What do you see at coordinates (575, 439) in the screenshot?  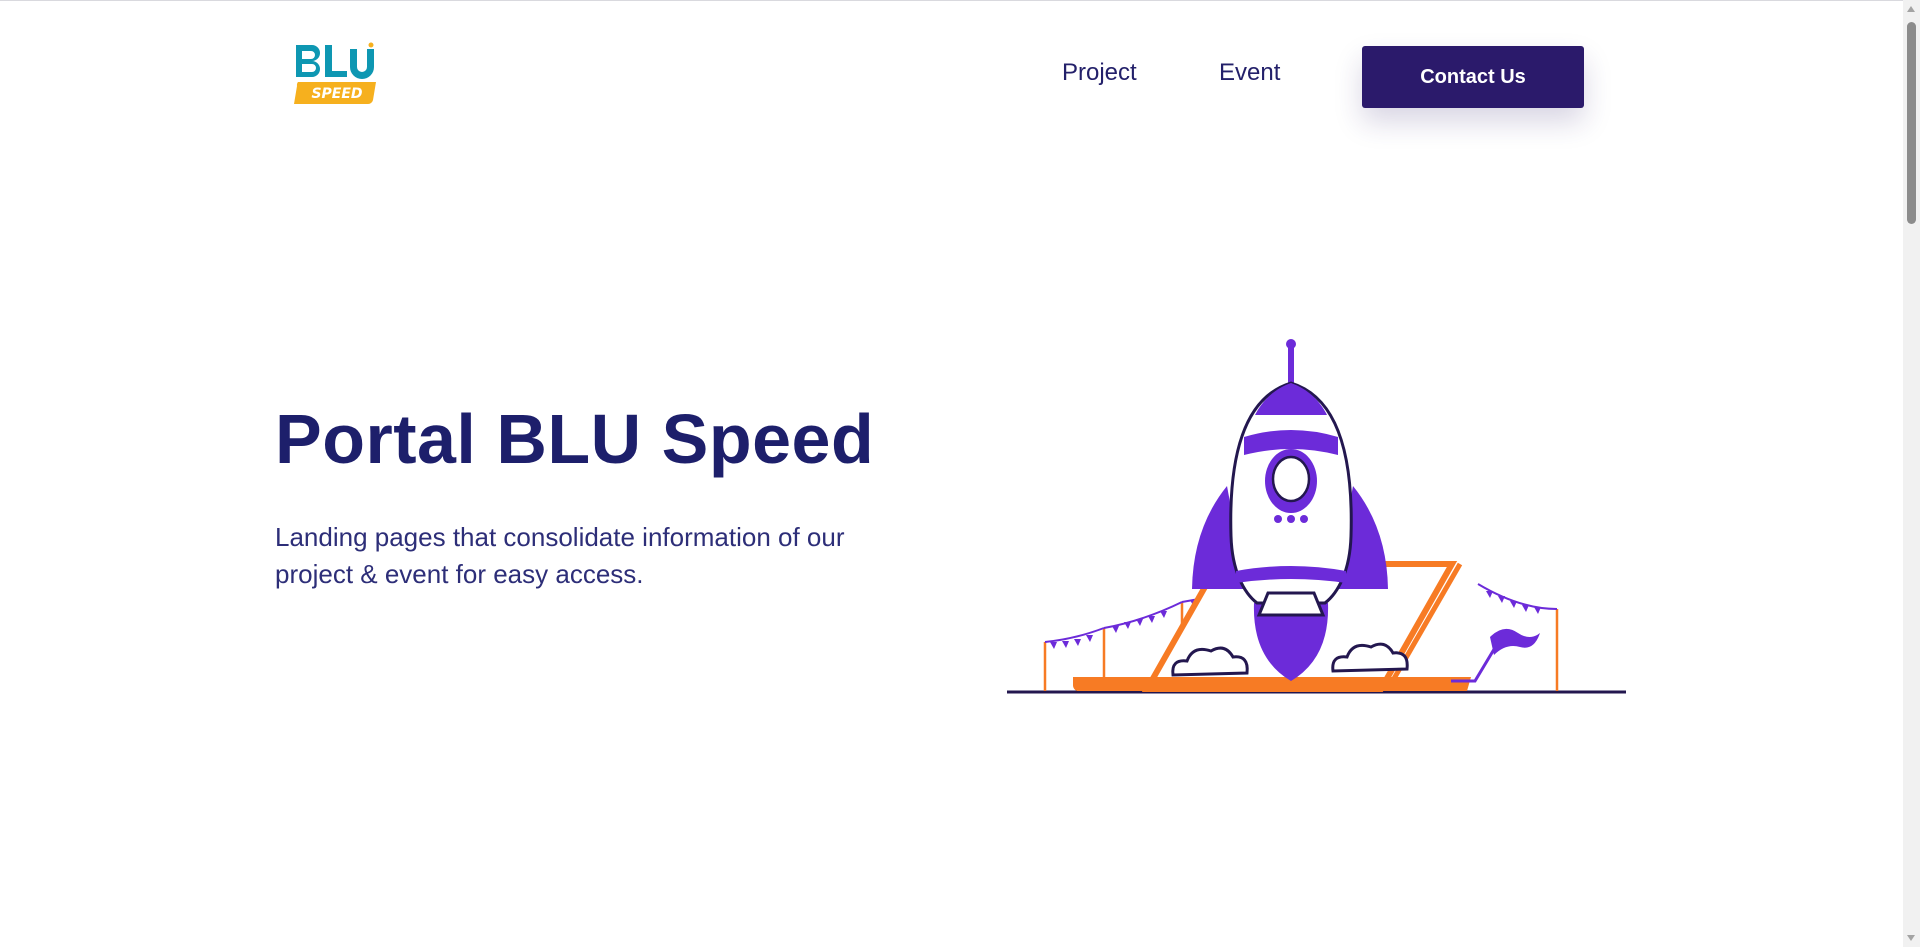 I see `hero-title: Portal BLU Speed` at bounding box center [575, 439].